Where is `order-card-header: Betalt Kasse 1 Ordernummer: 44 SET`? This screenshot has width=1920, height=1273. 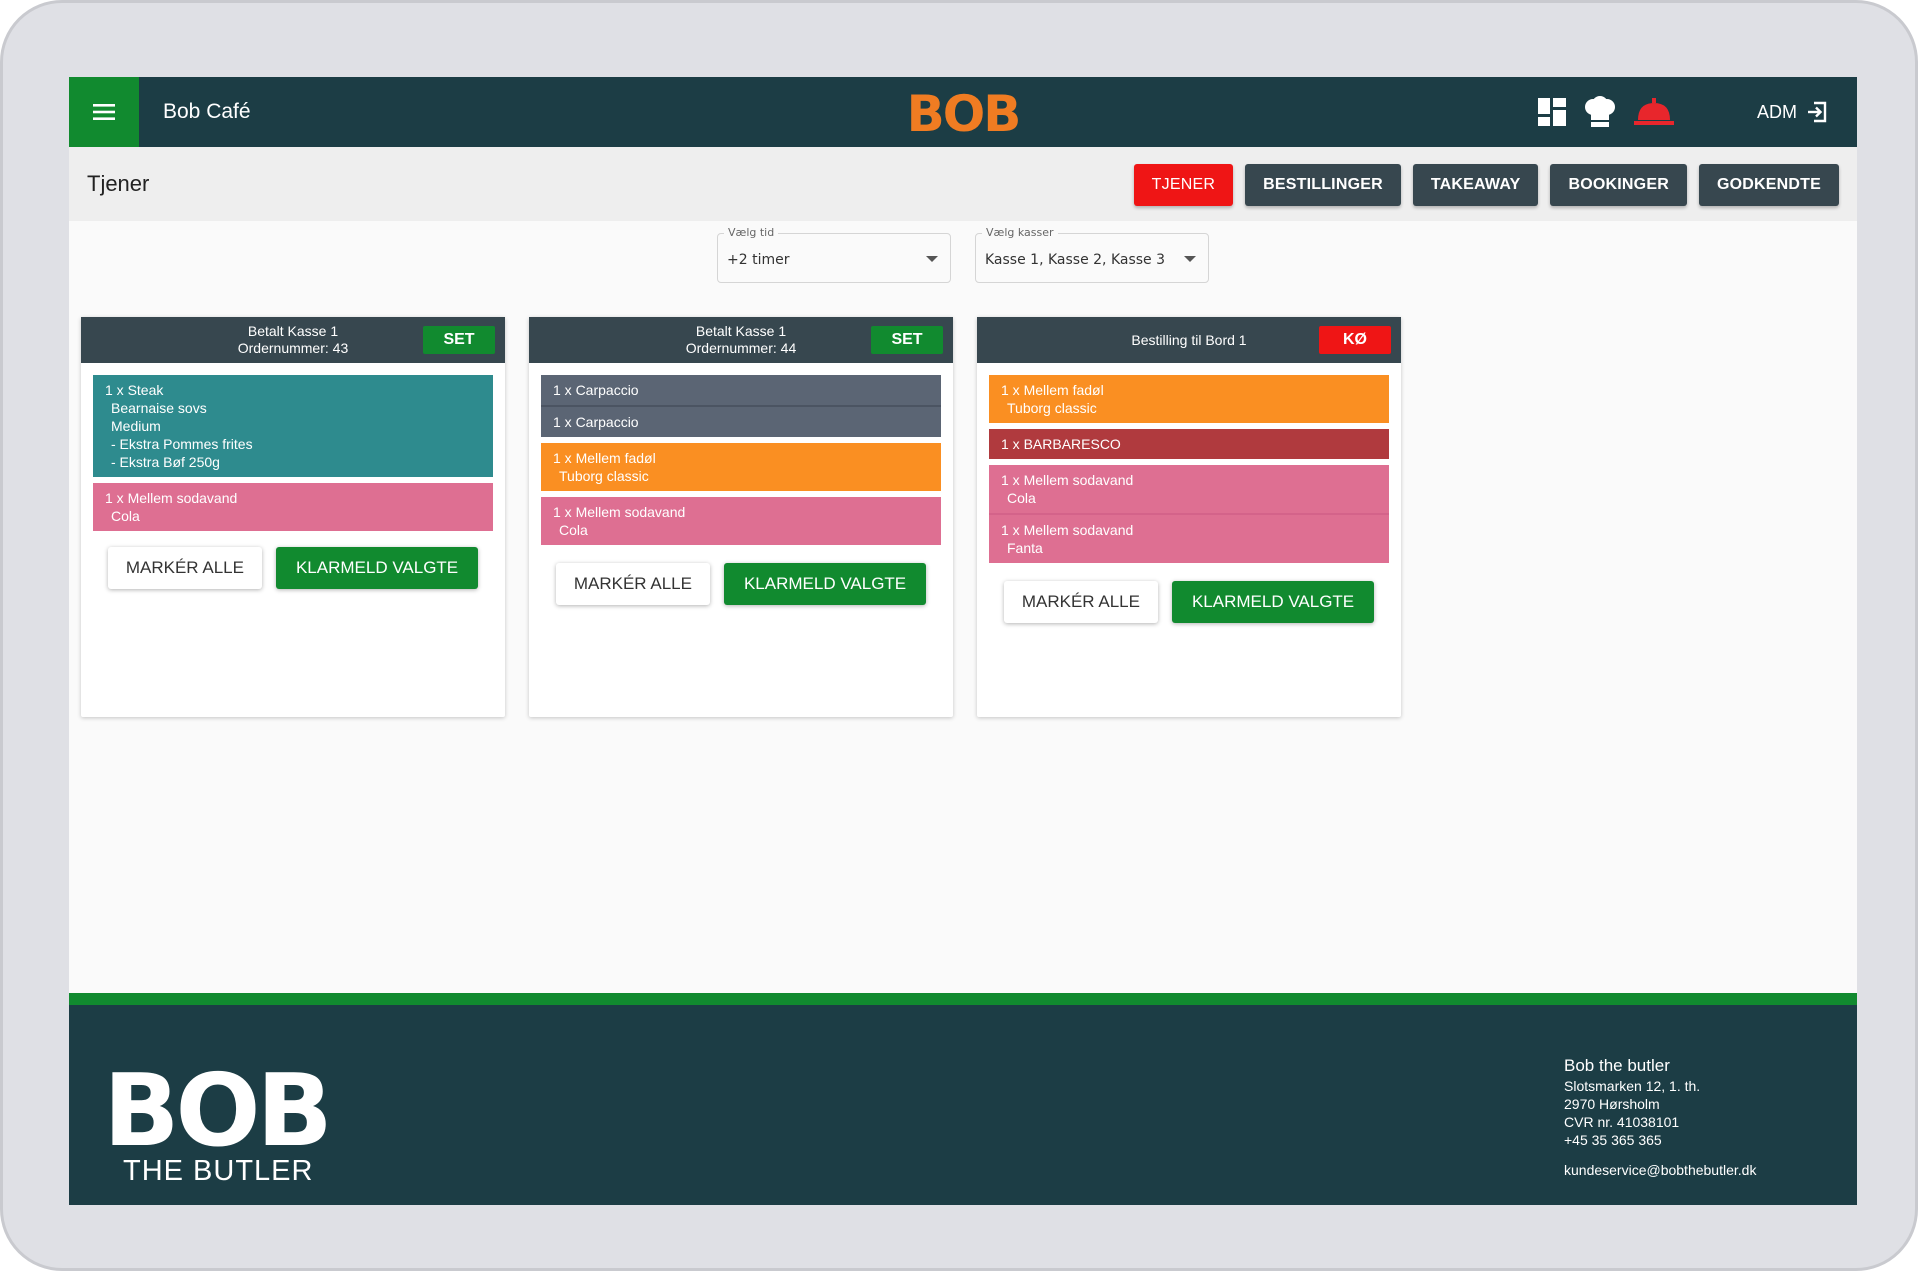 order-card-header: Betalt Kasse 1 Ordernummer: 44 SET is located at coordinates (741, 340).